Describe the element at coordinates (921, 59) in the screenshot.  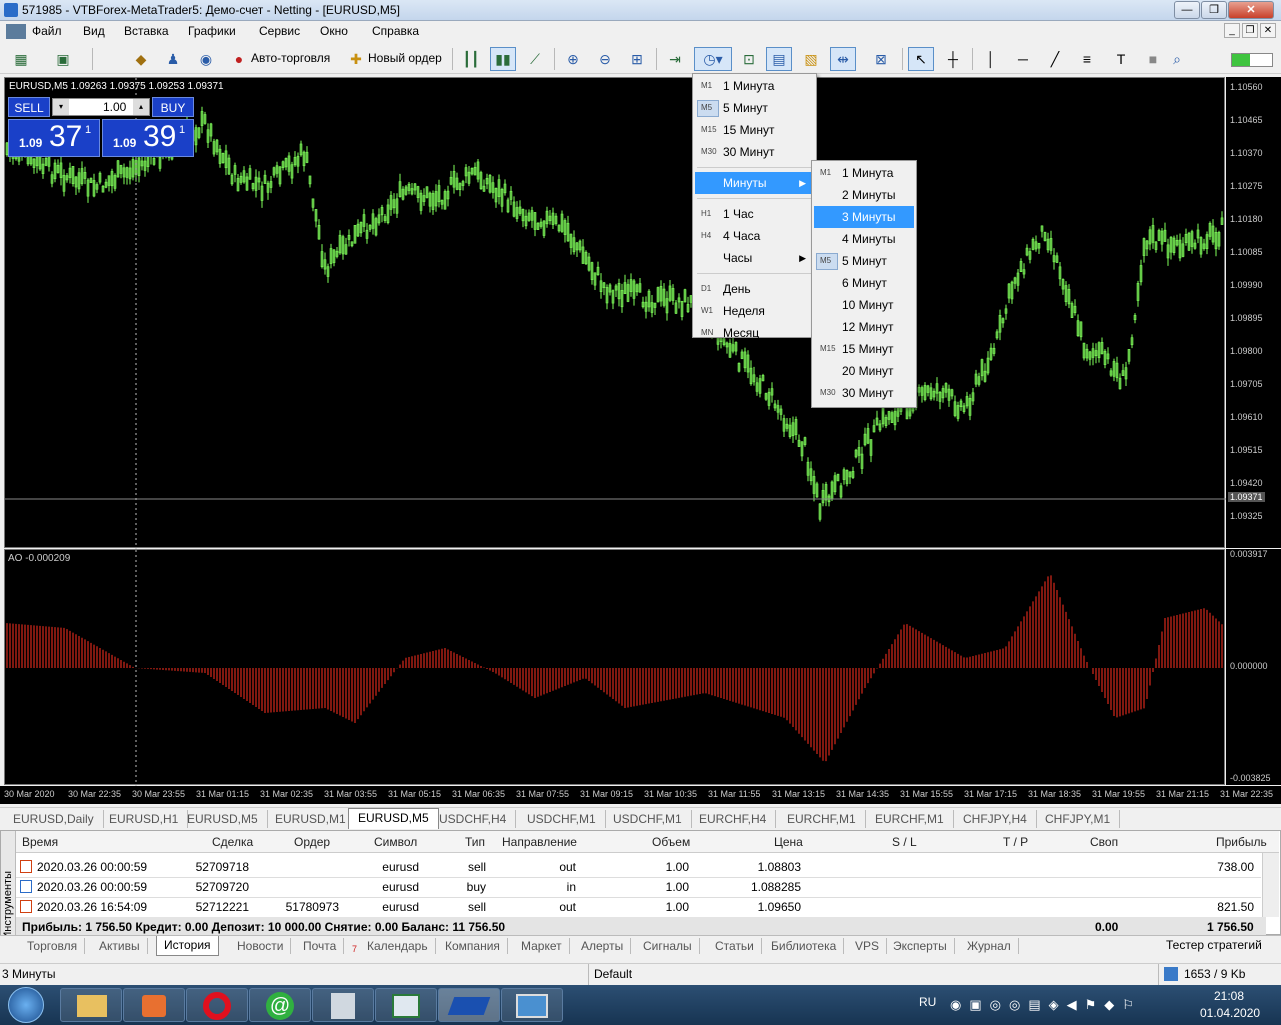
I see `cursor-icon: ↖` at that location.